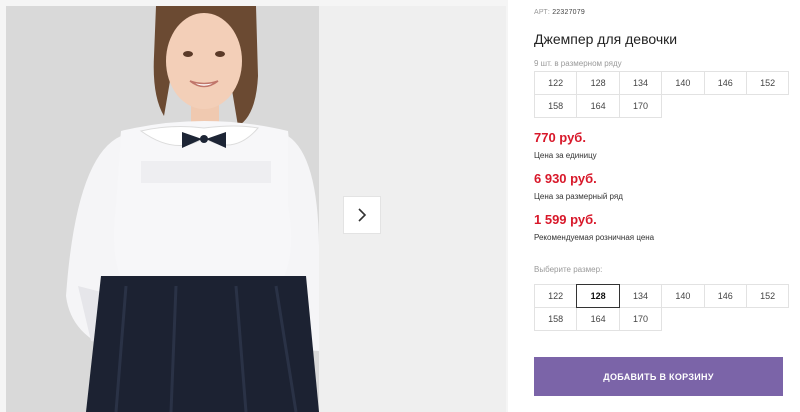 This screenshot has width=800, height=412. I want to click on series-size-cell: 170, so click(640, 106).